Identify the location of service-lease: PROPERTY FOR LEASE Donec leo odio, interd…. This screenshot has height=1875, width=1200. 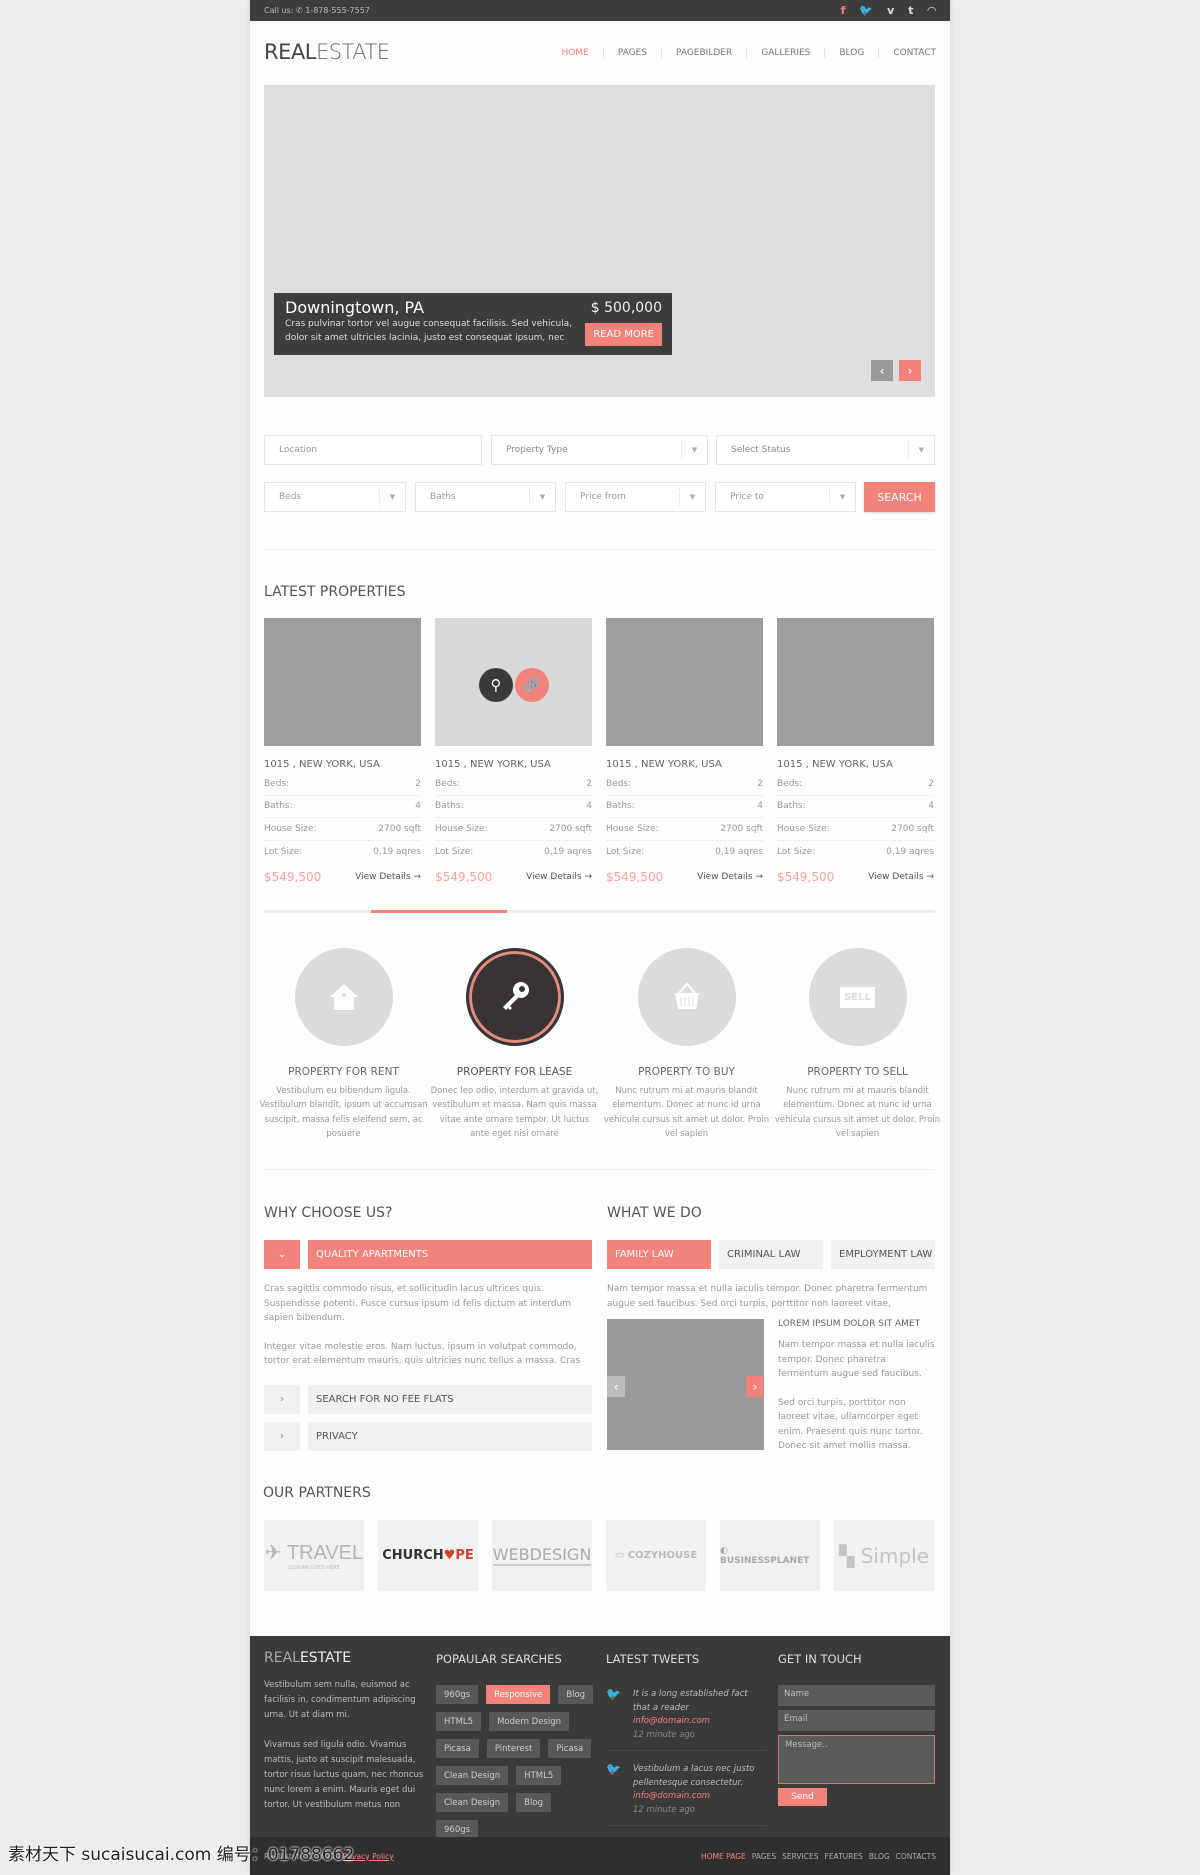
(514, 1044).